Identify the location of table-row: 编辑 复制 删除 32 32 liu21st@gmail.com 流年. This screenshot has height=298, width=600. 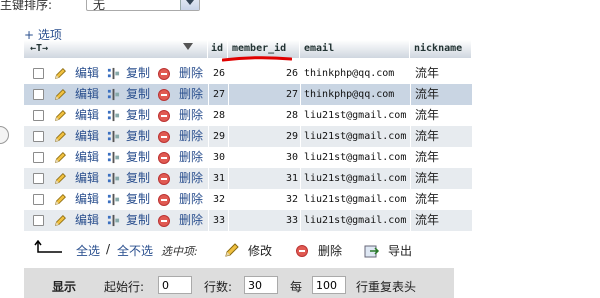
(248, 199).